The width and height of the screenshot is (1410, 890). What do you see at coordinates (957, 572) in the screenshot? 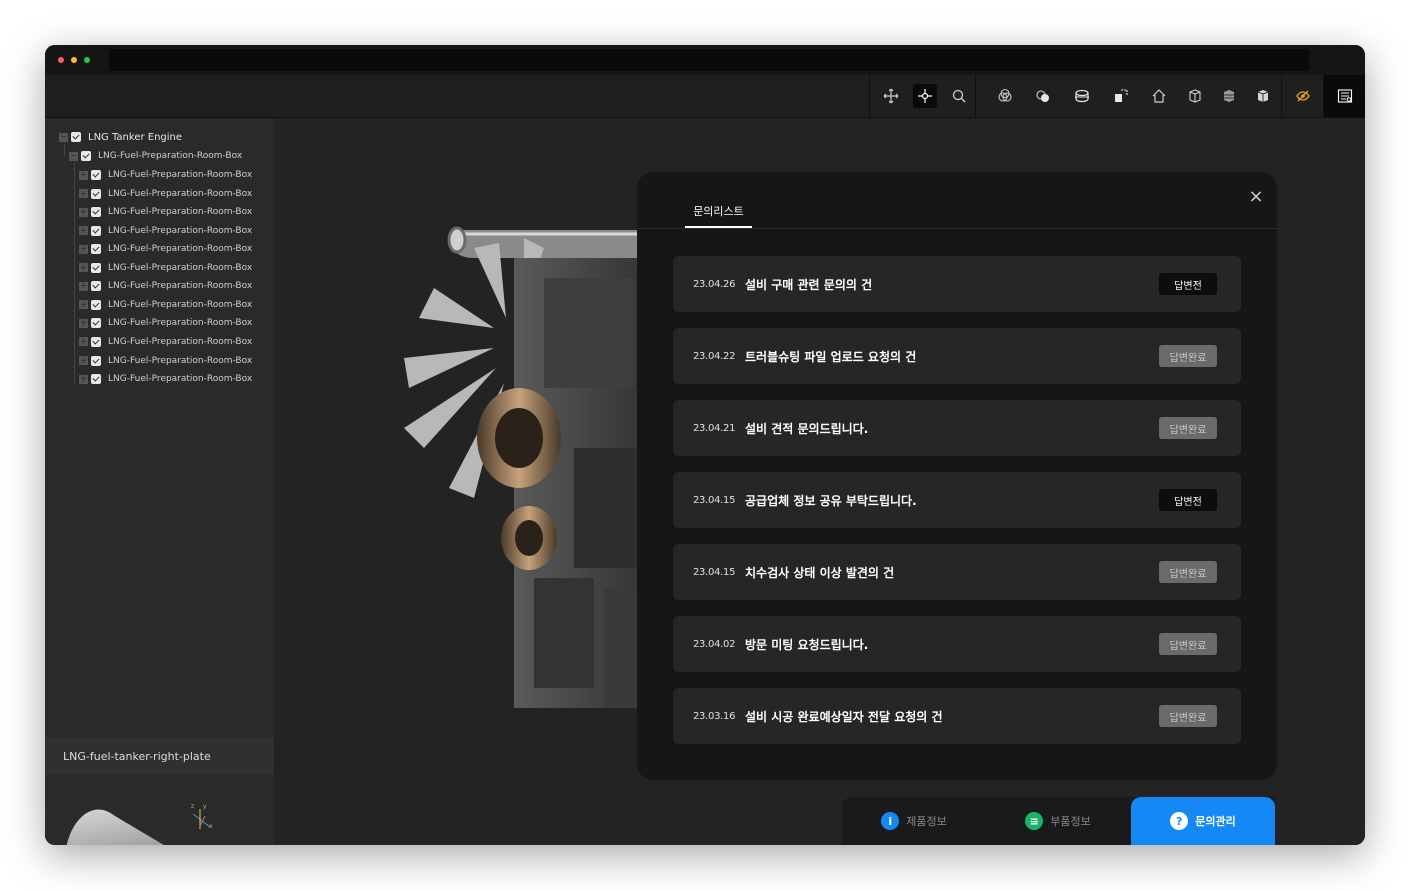
I see `inquiry-row: 23.04.15 치수검사 상태 이상 발견의 건 답변완료` at bounding box center [957, 572].